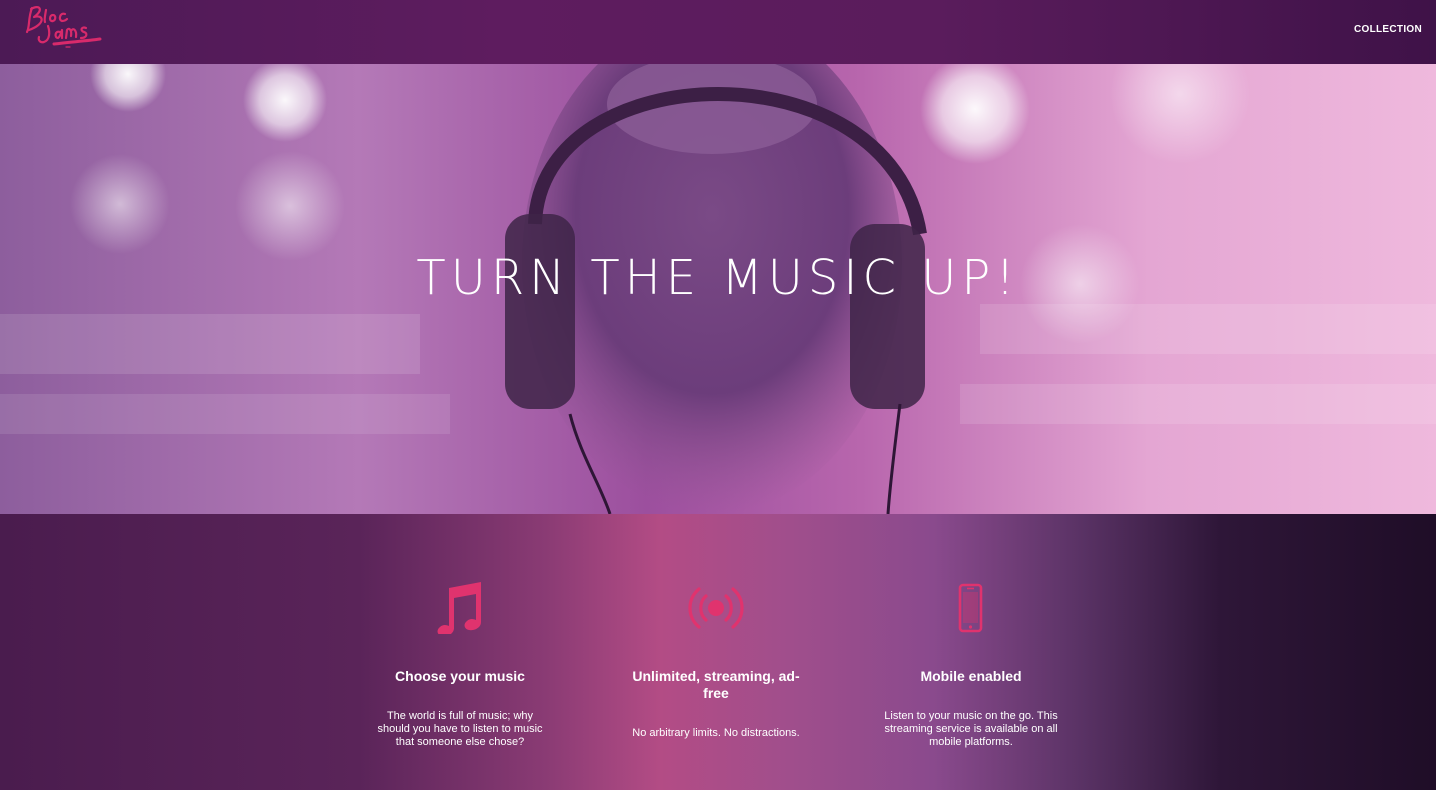 Image resolution: width=1436 pixels, height=790 pixels. What do you see at coordinates (718, 32) in the screenshot?
I see `navbar: COLLECTION` at bounding box center [718, 32].